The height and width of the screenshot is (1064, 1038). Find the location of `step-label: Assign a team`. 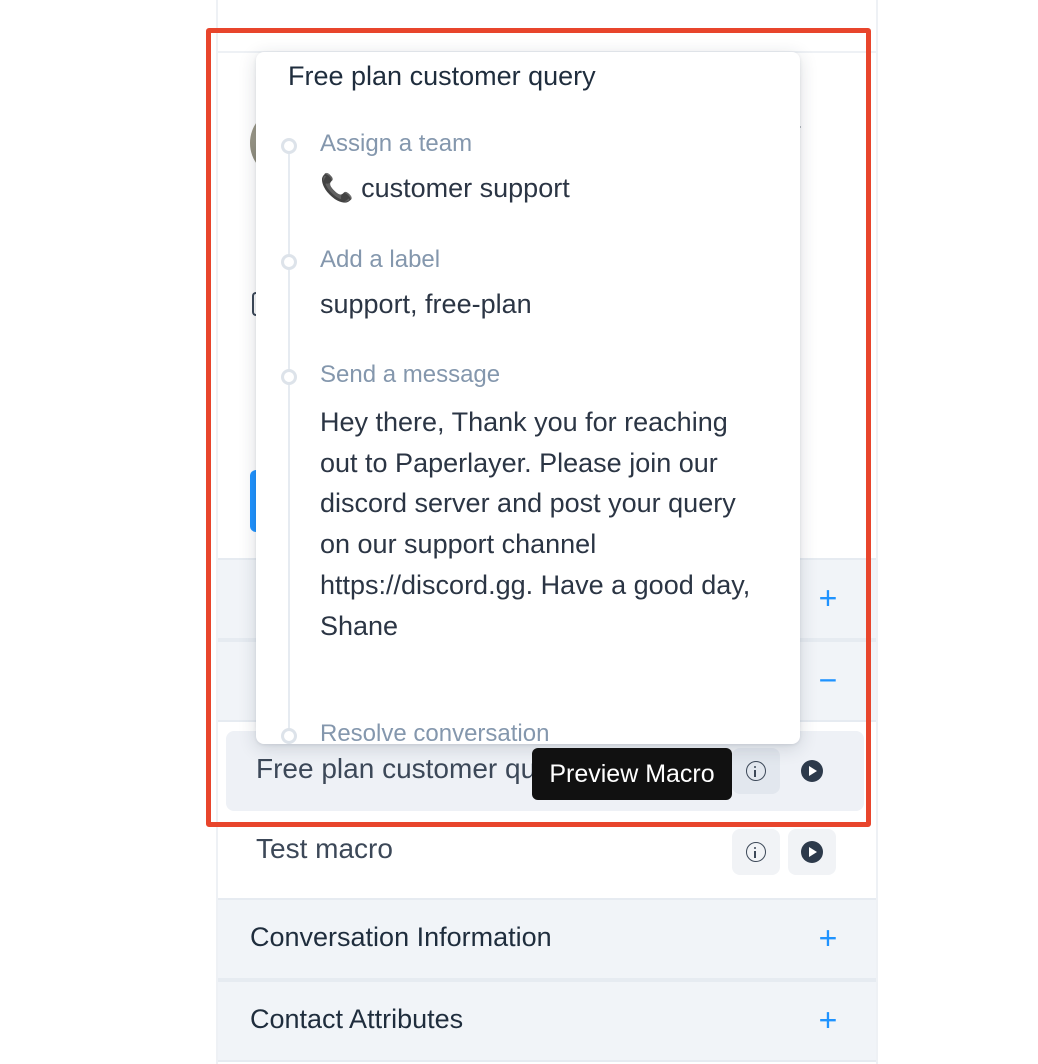

step-label: Assign a team is located at coordinates (396, 143).